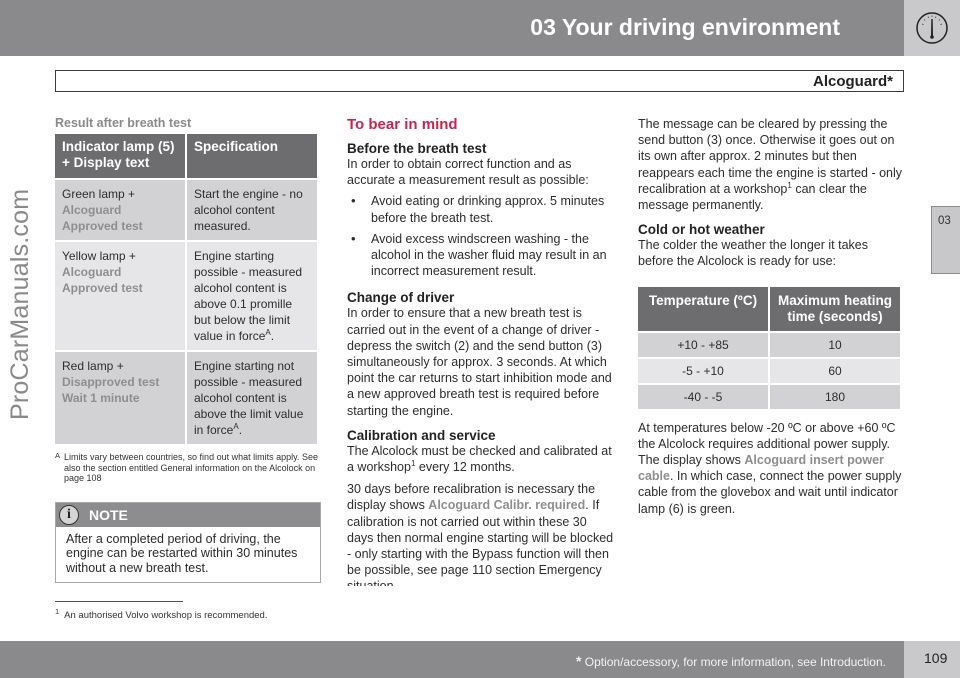  I want to click on section-title: Alcoguard*, so click(852, 81).